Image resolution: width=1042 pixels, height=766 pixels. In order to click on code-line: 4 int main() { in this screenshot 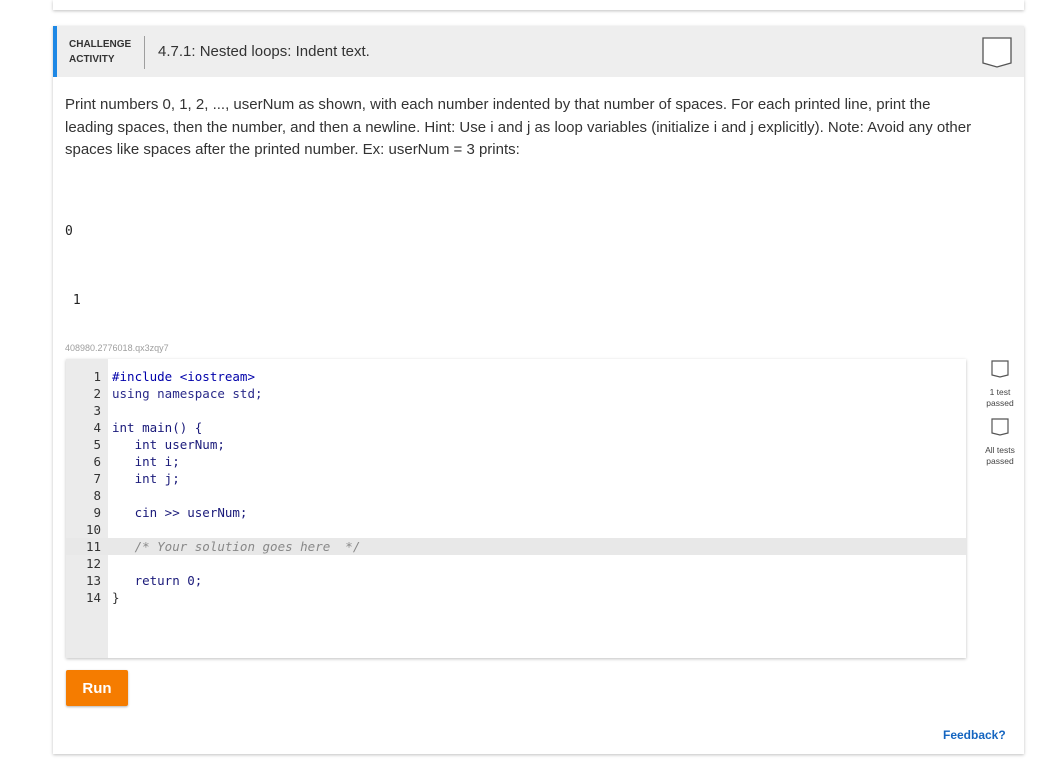, I will do `click(516, 427)`.